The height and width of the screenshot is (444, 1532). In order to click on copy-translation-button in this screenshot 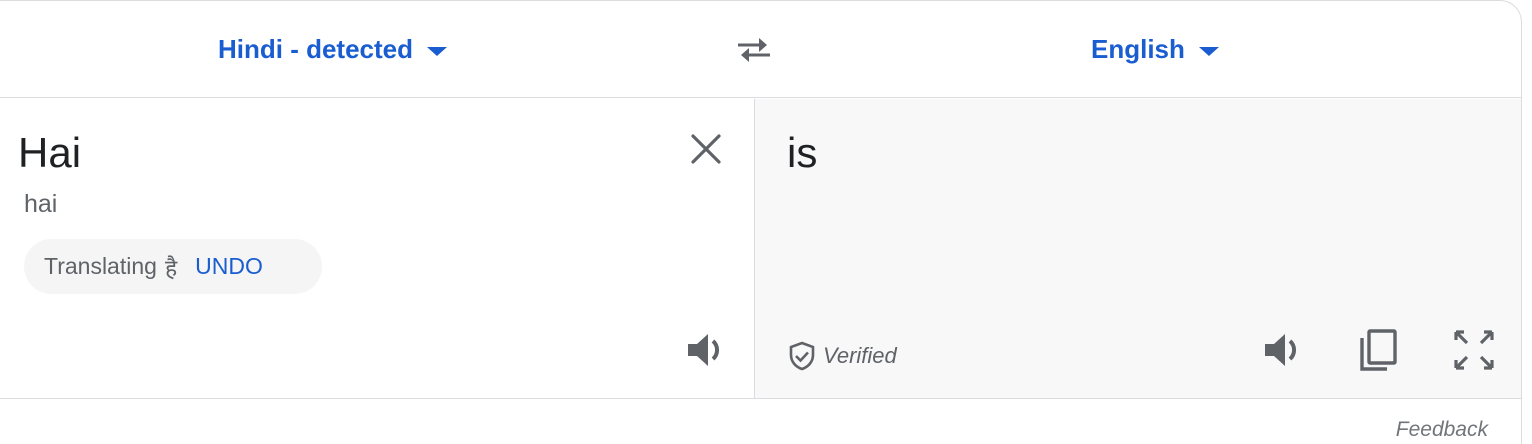, I will do `click(1378, 350)`.